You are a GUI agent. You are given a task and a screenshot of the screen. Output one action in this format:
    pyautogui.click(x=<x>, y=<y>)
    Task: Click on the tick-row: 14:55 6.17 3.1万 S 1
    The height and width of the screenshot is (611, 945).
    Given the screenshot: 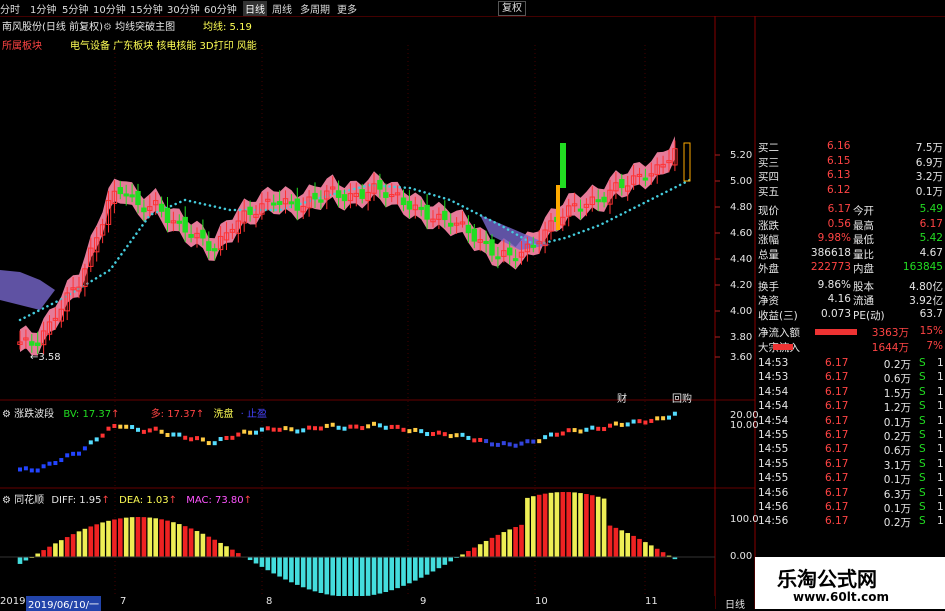 What is the action you would take?
    pyautogui.click(x=850, y=465)
    